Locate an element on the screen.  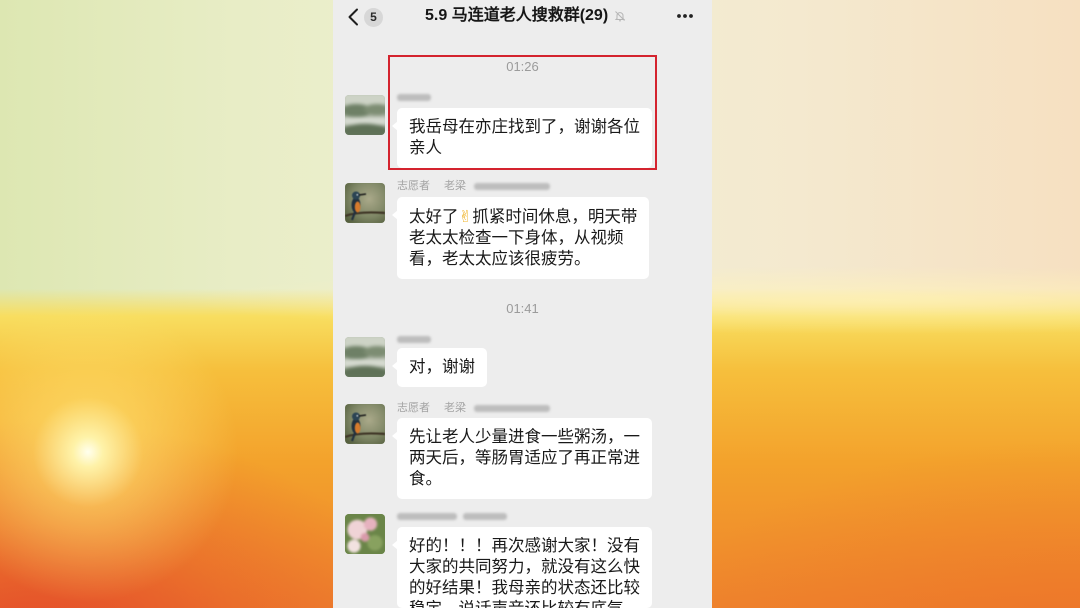
victory-hand-emoji: ✌ is located at coordinates (465, 216).